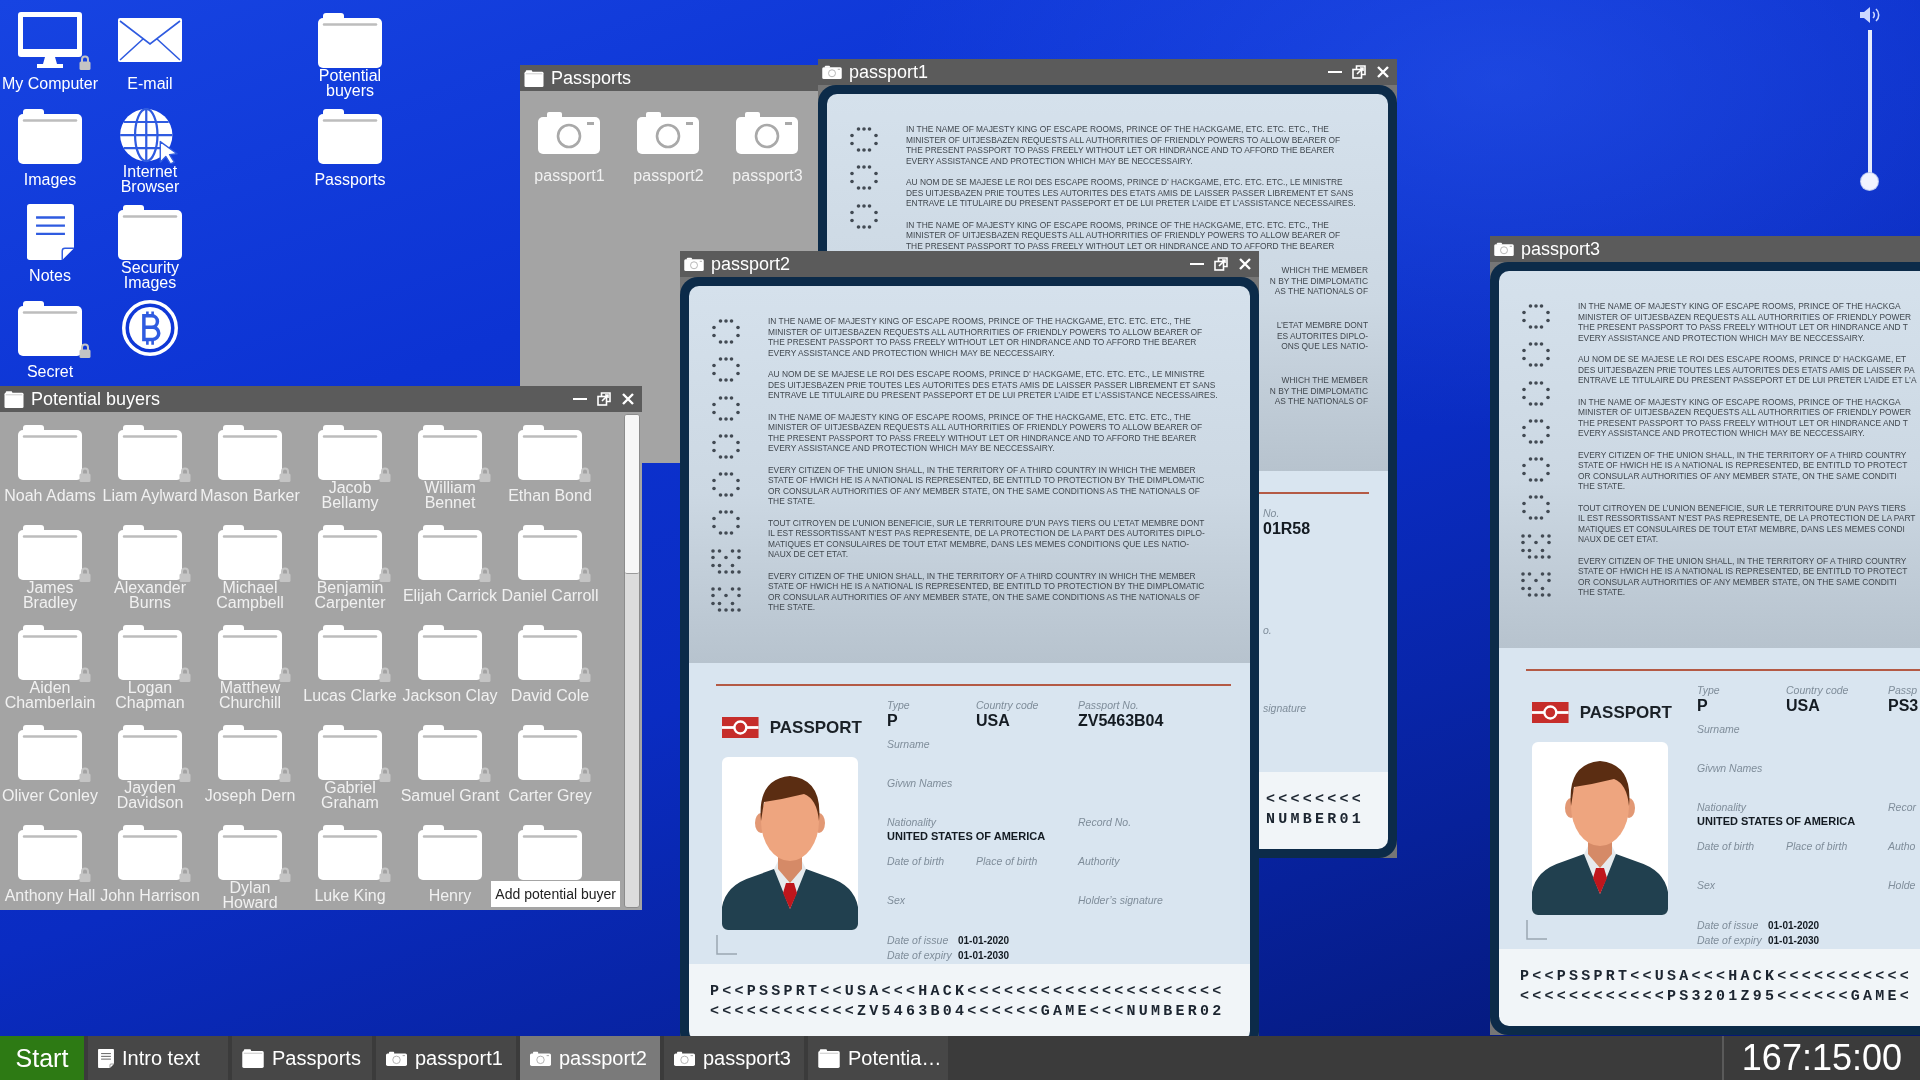 Image resolution: width=1920 pixels, height=1080 pixels. Describe the element at coordinates (446, 1058) in the screenshot. I see `taskbar-item: passport1` at that location.